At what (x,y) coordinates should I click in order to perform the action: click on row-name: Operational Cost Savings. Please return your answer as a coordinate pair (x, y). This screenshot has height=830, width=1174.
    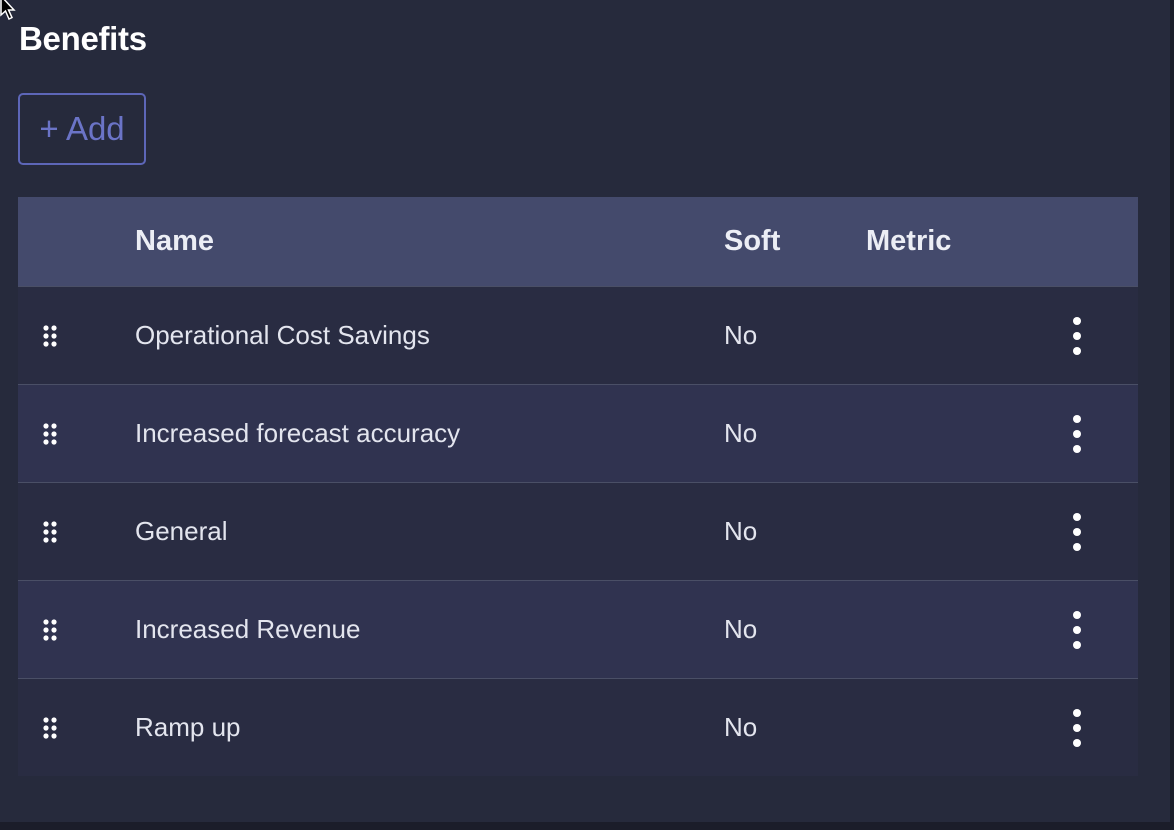
    Looking at the image, I should click on (282, 335).